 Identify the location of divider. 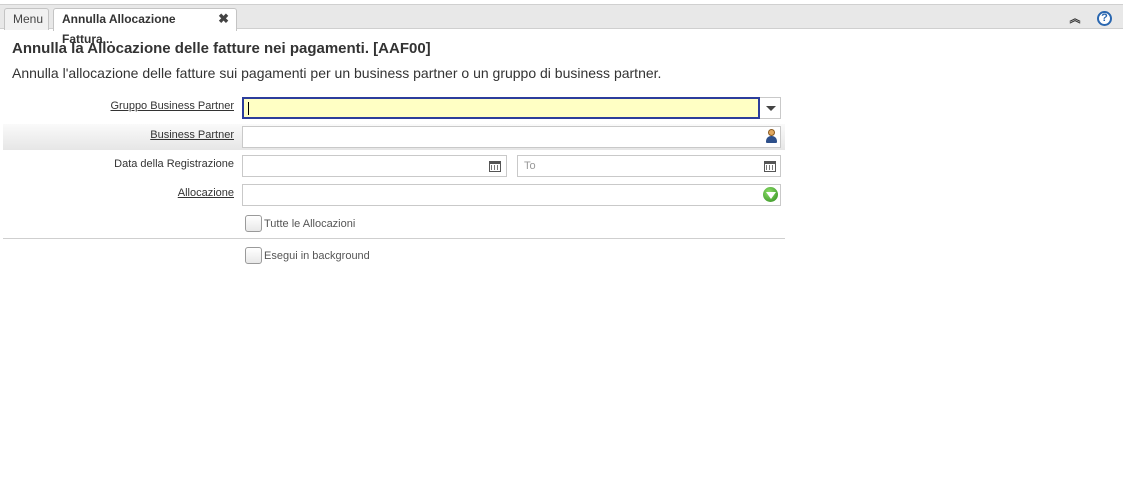
(394, 238).